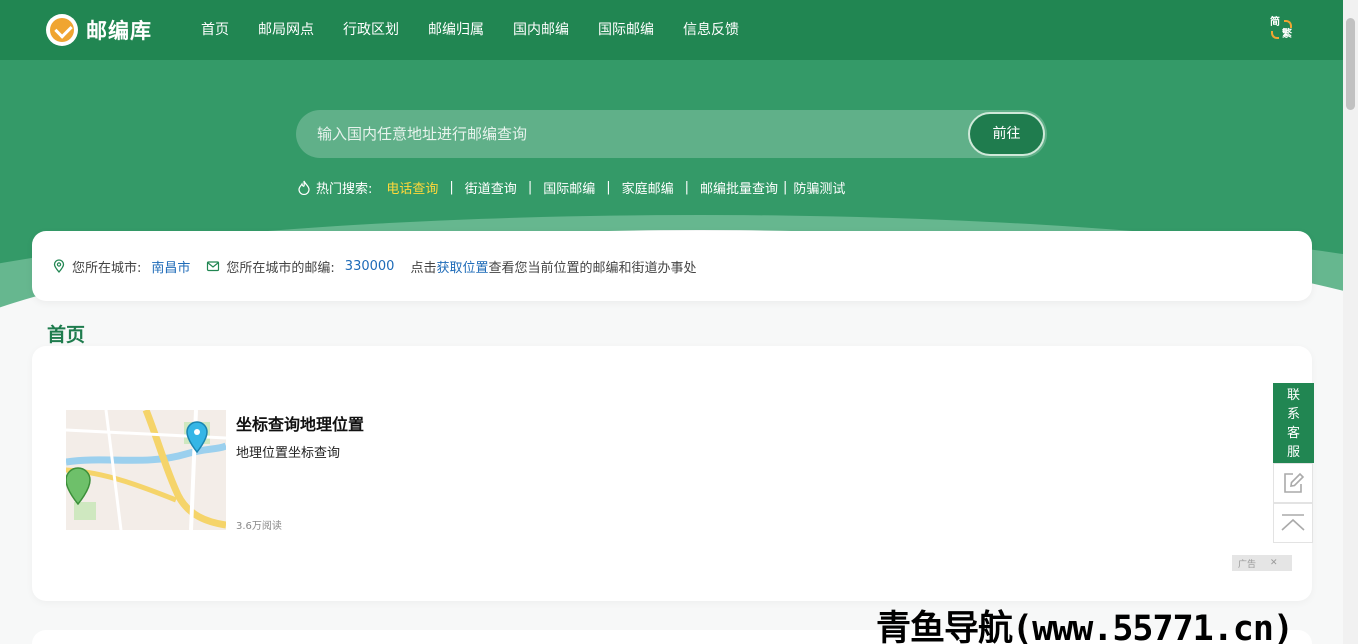 The width and height of the screenshot is (1358, 644). Describe the element at coordinates (59, 266) in the screenshot. I see `location-pin-icon` at that location.